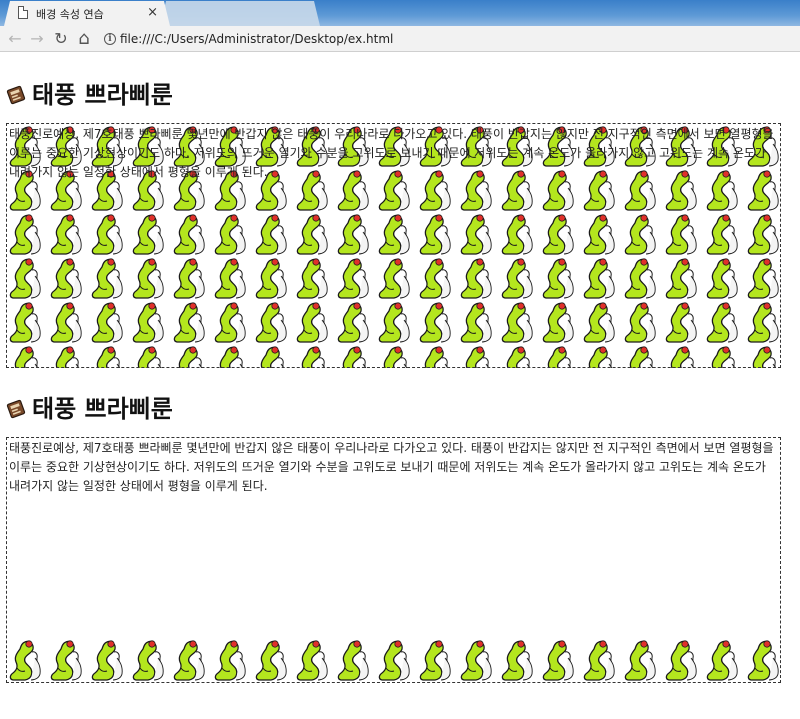 Image resolution: width=800 pixels, height=719 pixels. I want to click on home-button: ⌂, so click(84, 39).